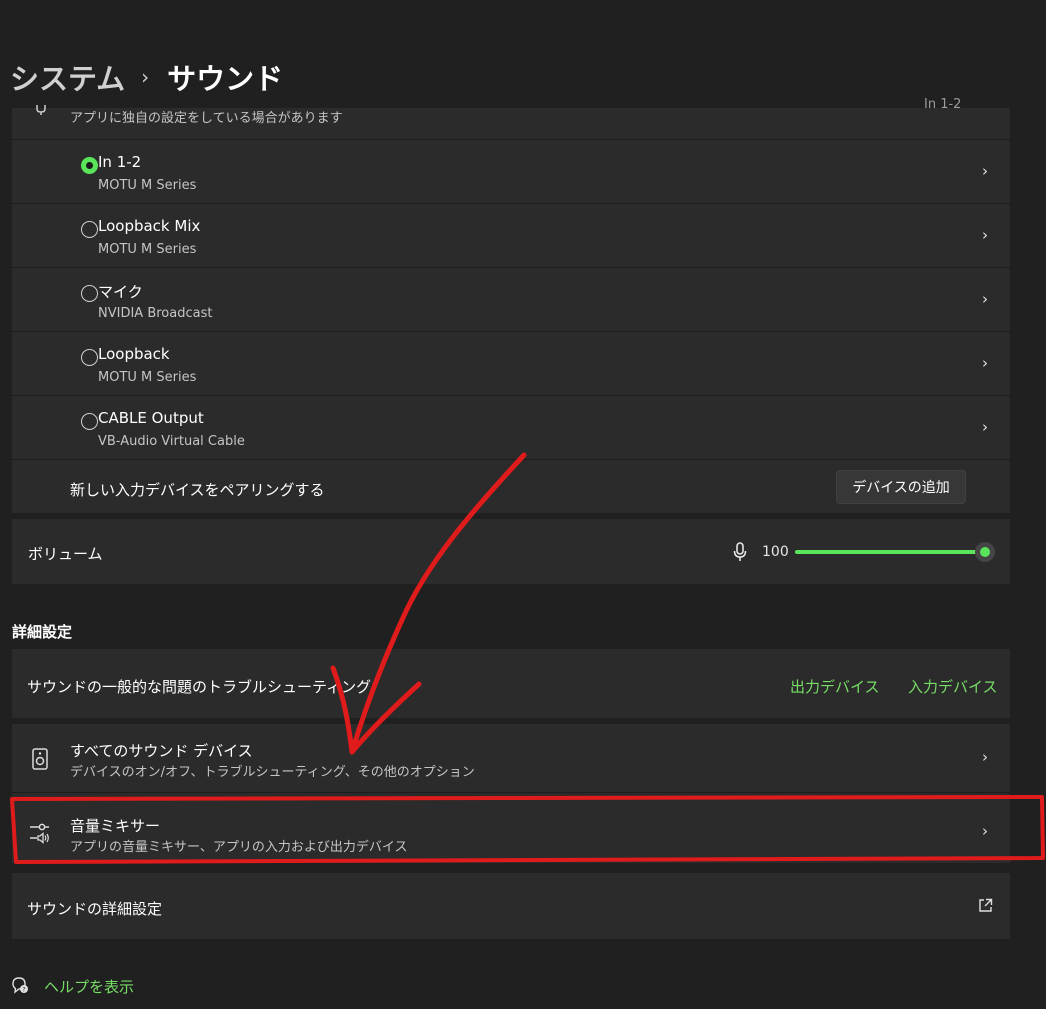  Describe the element at coordinates (438, 603) in the screenshot. I see `annotation-arrow-shaft` at that location.